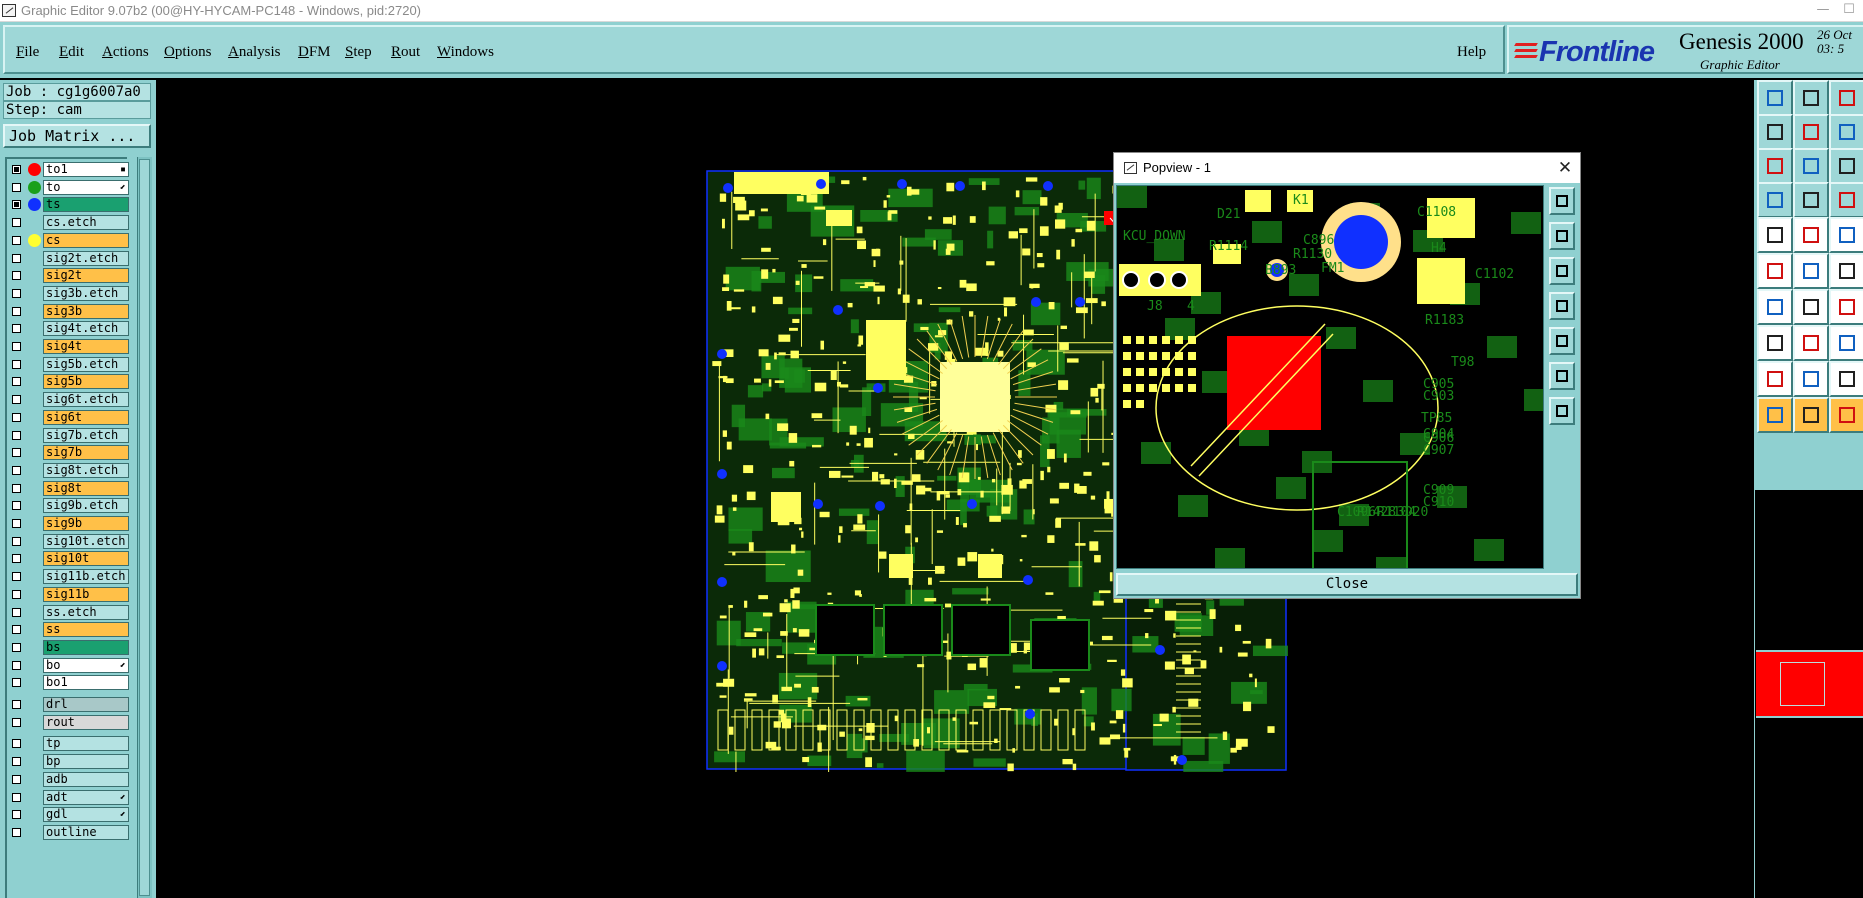  Describe the element at coordinates (86, 417) in the screenshot. I see `layer-label: sig6t` at that location.